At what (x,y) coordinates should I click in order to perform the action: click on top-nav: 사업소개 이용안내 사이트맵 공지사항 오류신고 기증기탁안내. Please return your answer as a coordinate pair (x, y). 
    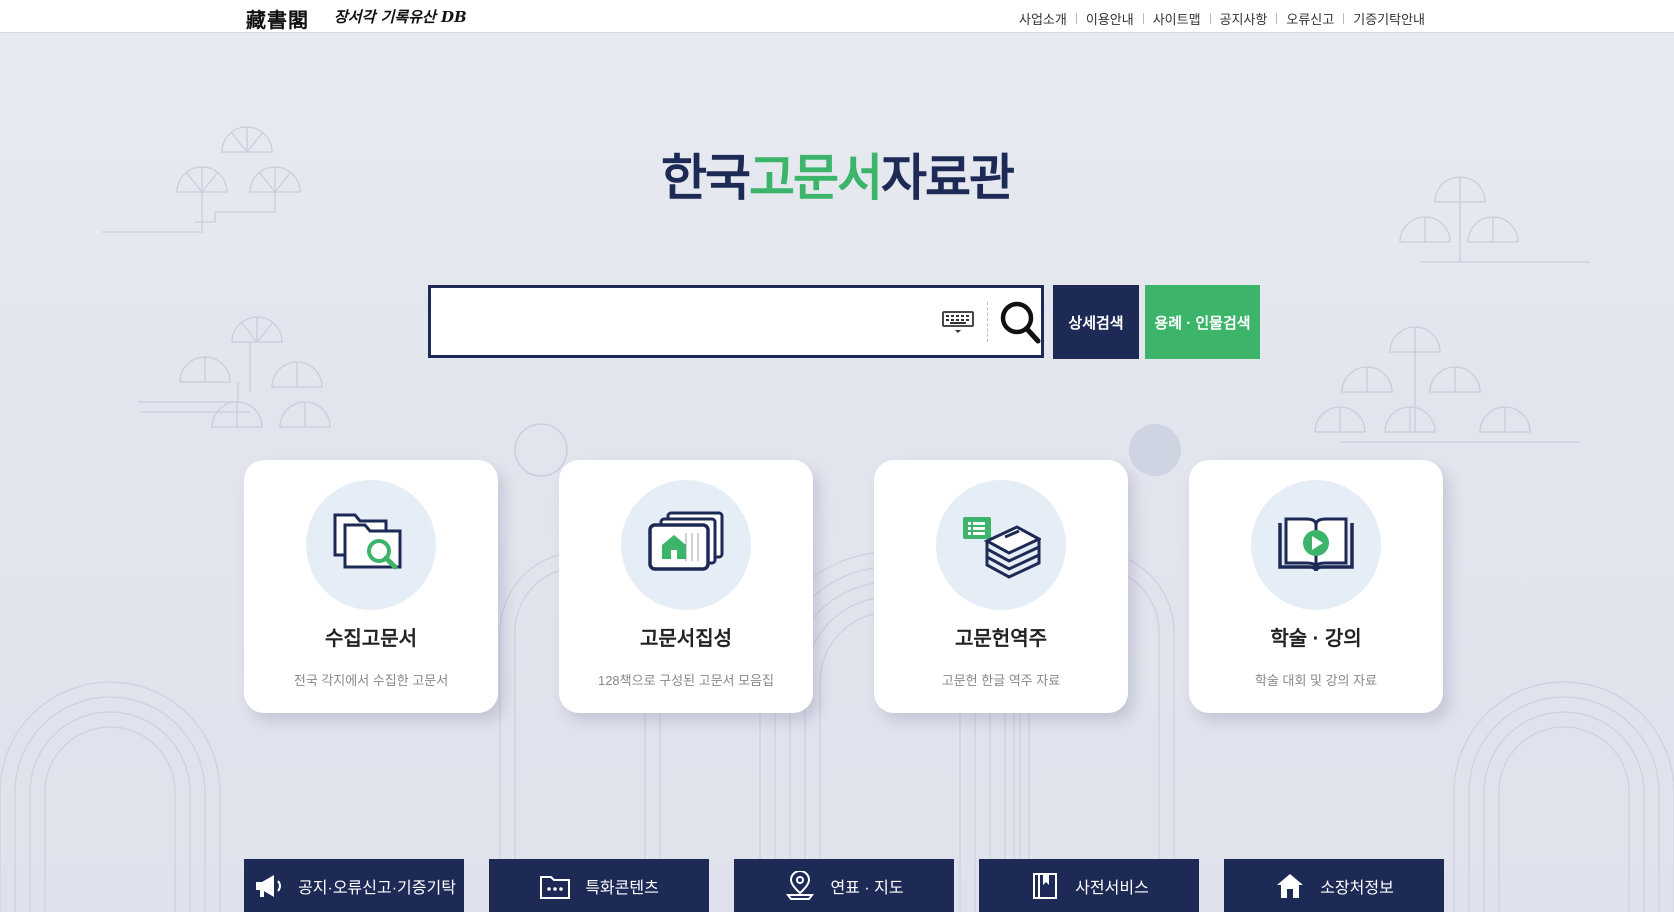
    Looking at the image, I should click on (1222, 18).